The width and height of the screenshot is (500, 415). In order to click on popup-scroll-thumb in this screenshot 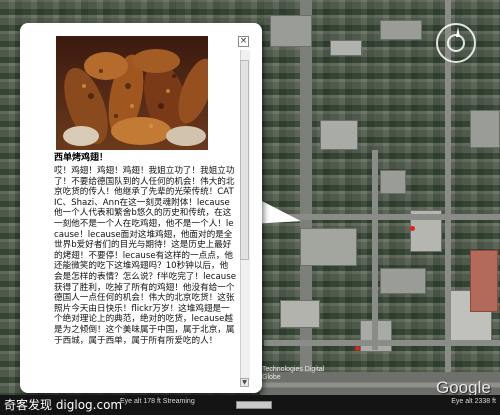, I will do `click(244, 160)`.